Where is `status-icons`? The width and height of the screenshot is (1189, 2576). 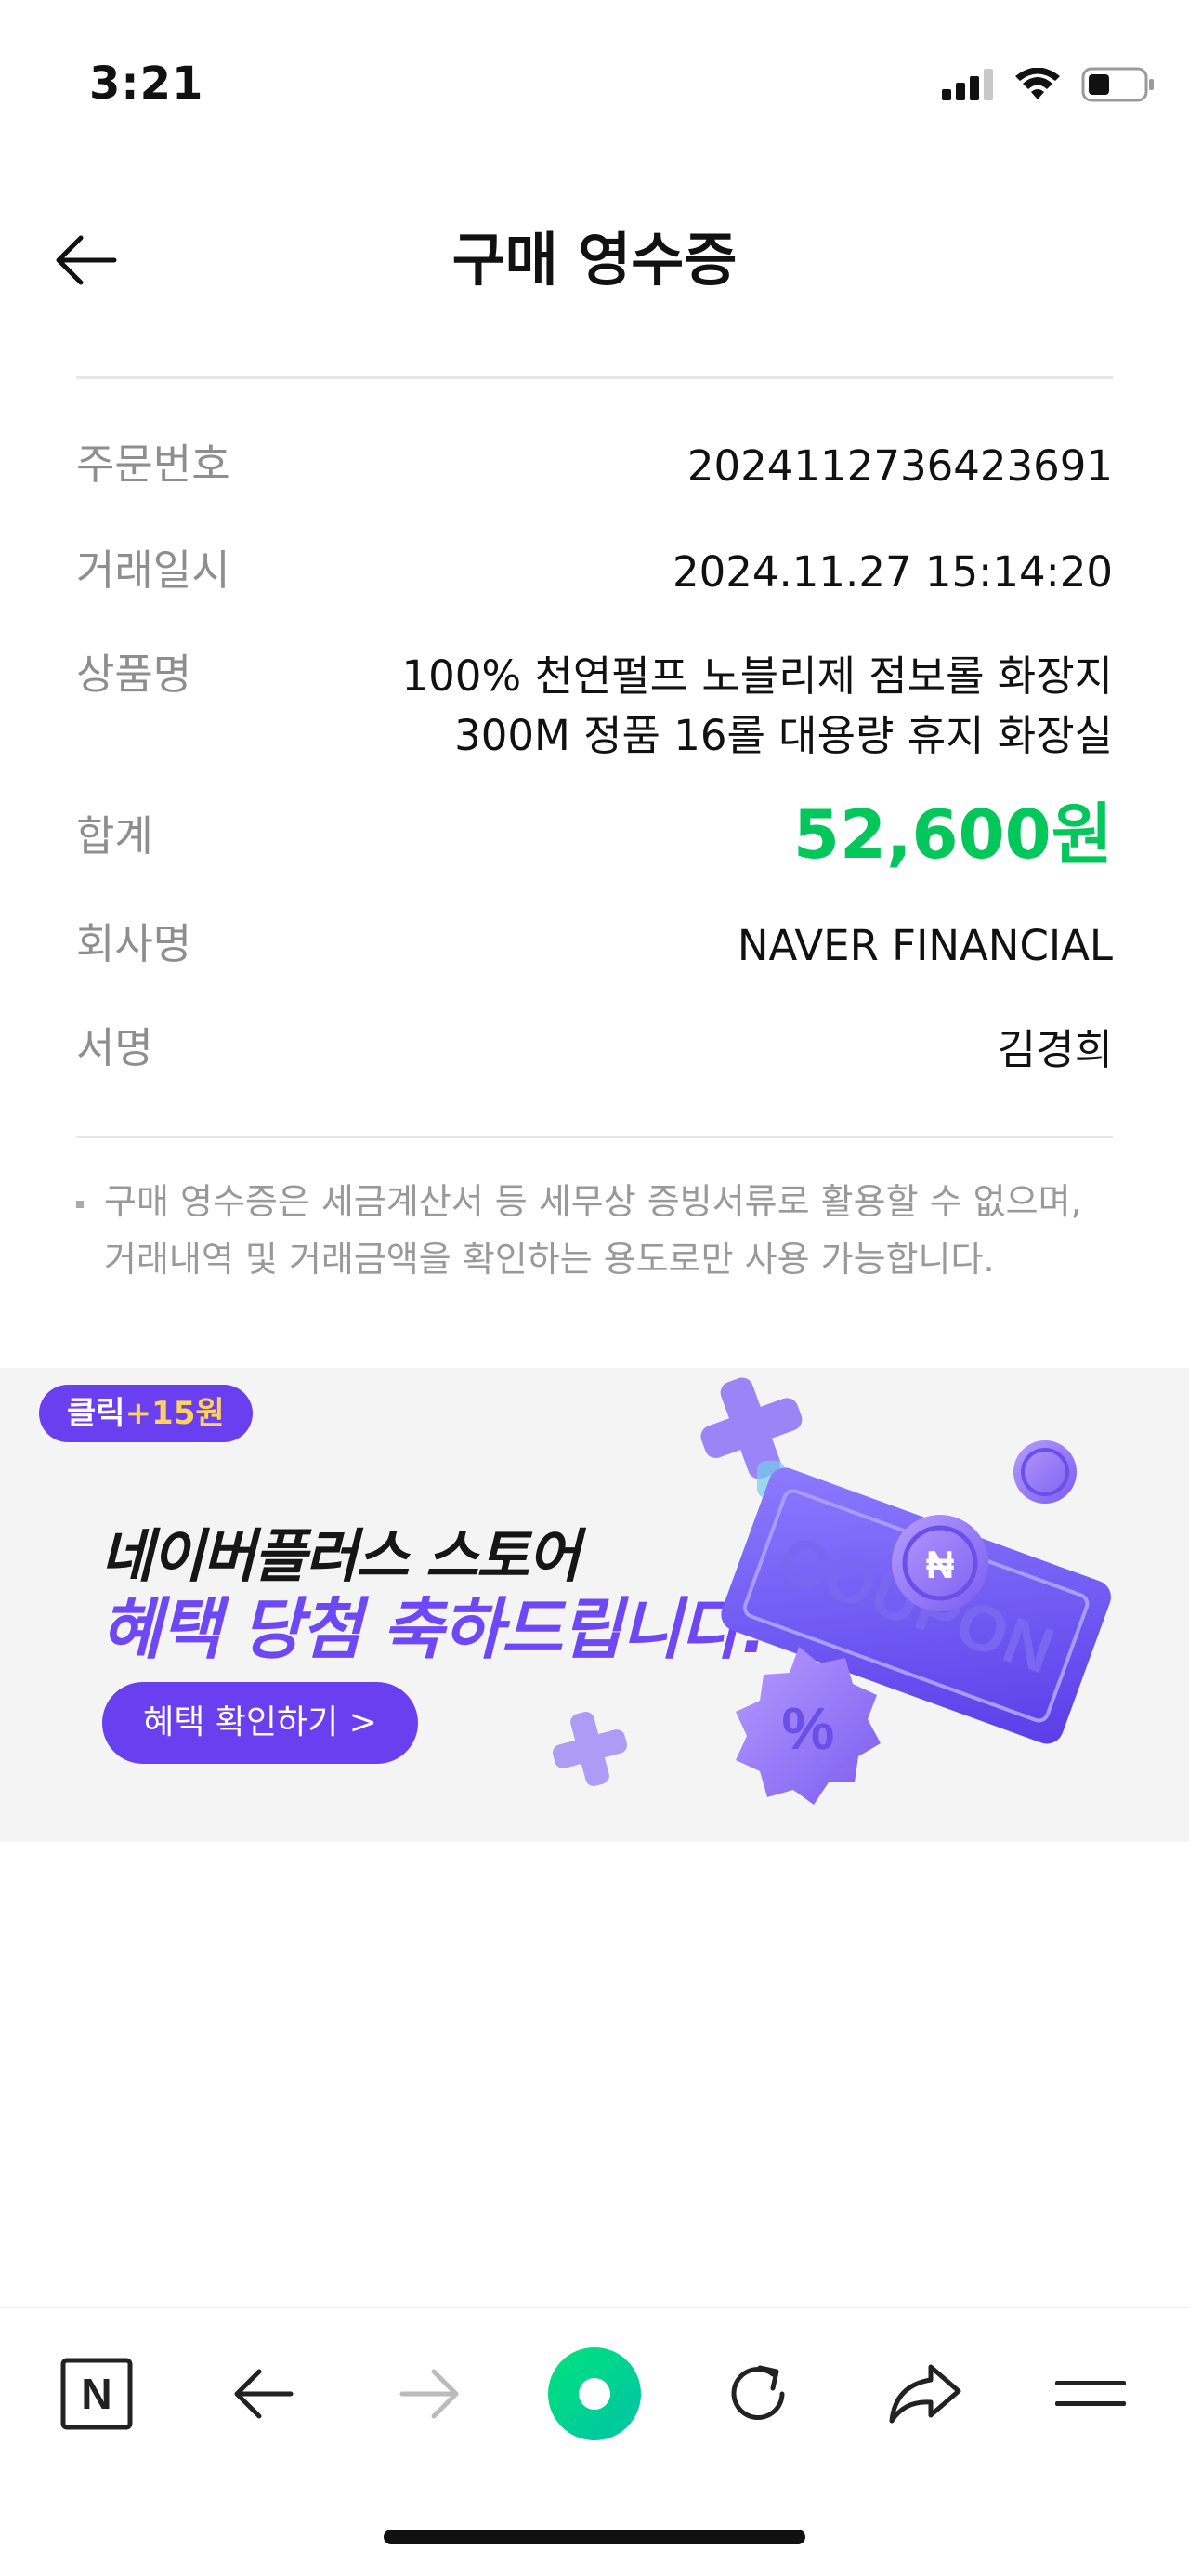
status-icons is located at coordinates (1049, 84).